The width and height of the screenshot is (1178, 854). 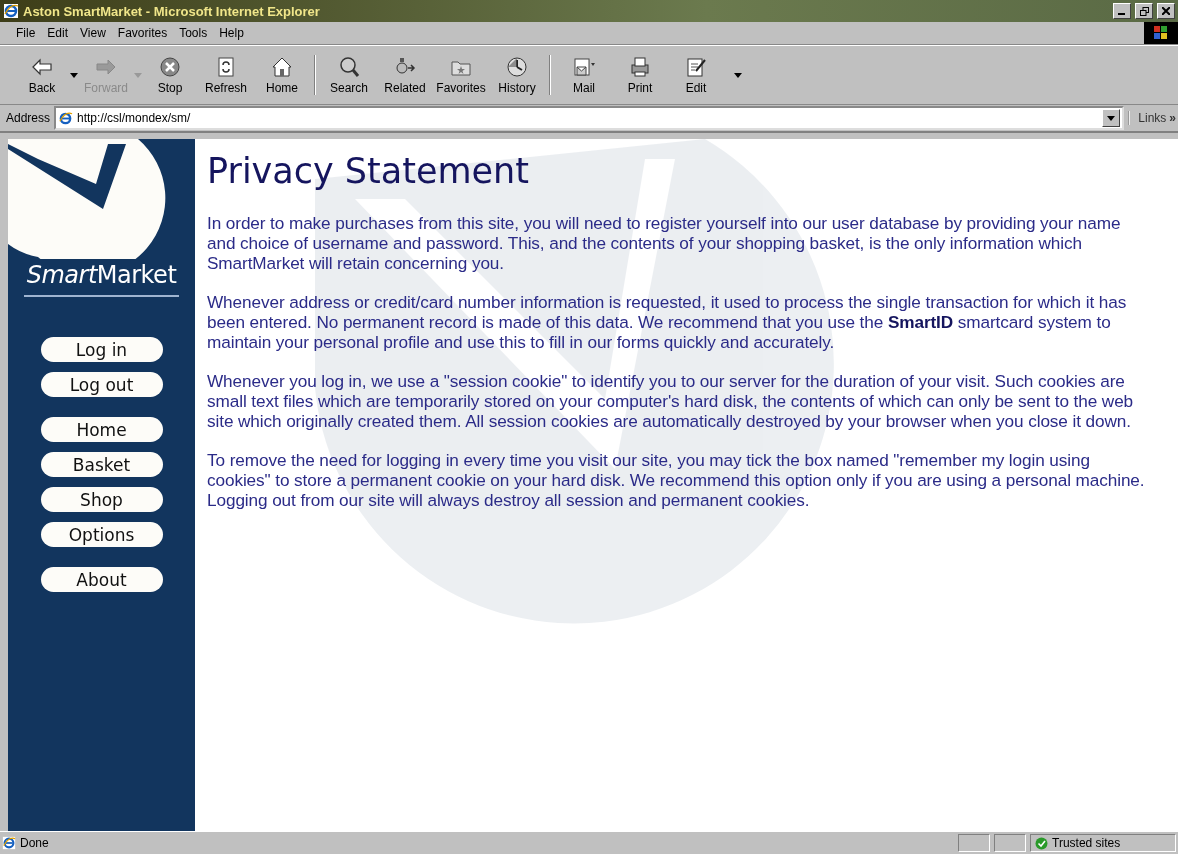 I want to click on toolbar-button: History, so click(x=517, y=75).